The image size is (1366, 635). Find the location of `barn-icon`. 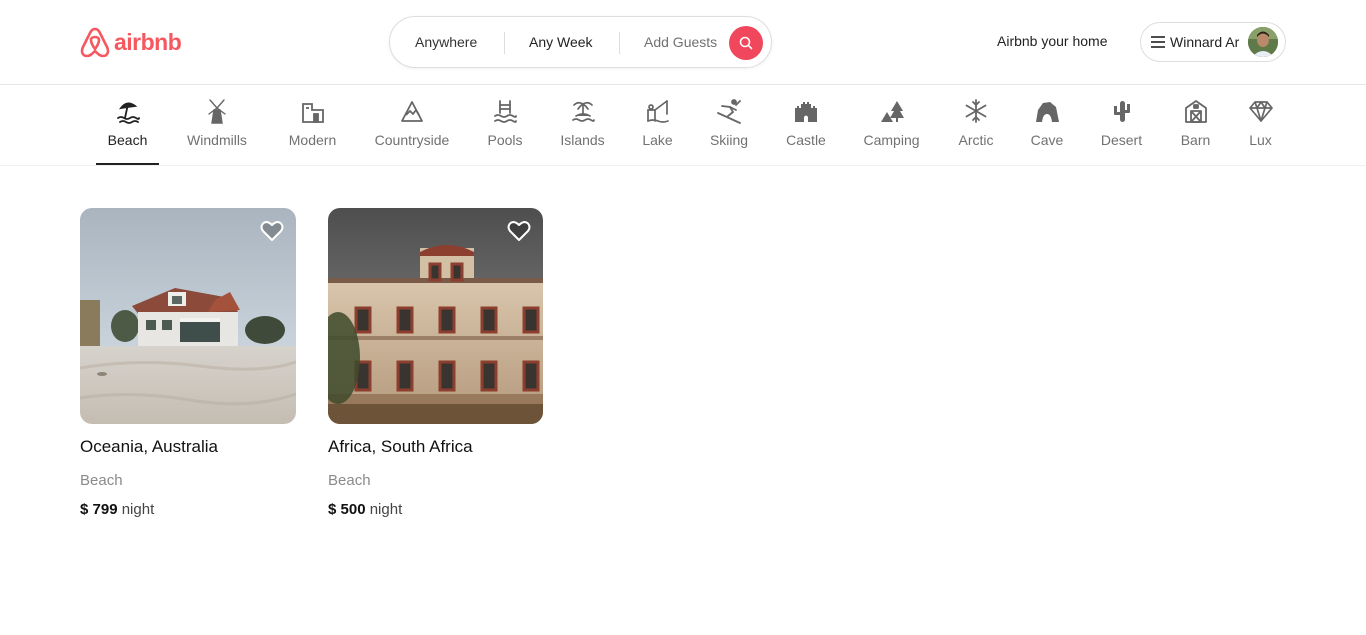

barn-icon is located at coordinates (1196, 111).